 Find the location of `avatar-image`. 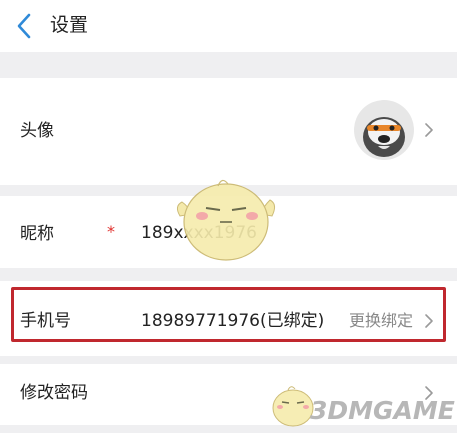

avatar-image is located at coordinates (384, 130).